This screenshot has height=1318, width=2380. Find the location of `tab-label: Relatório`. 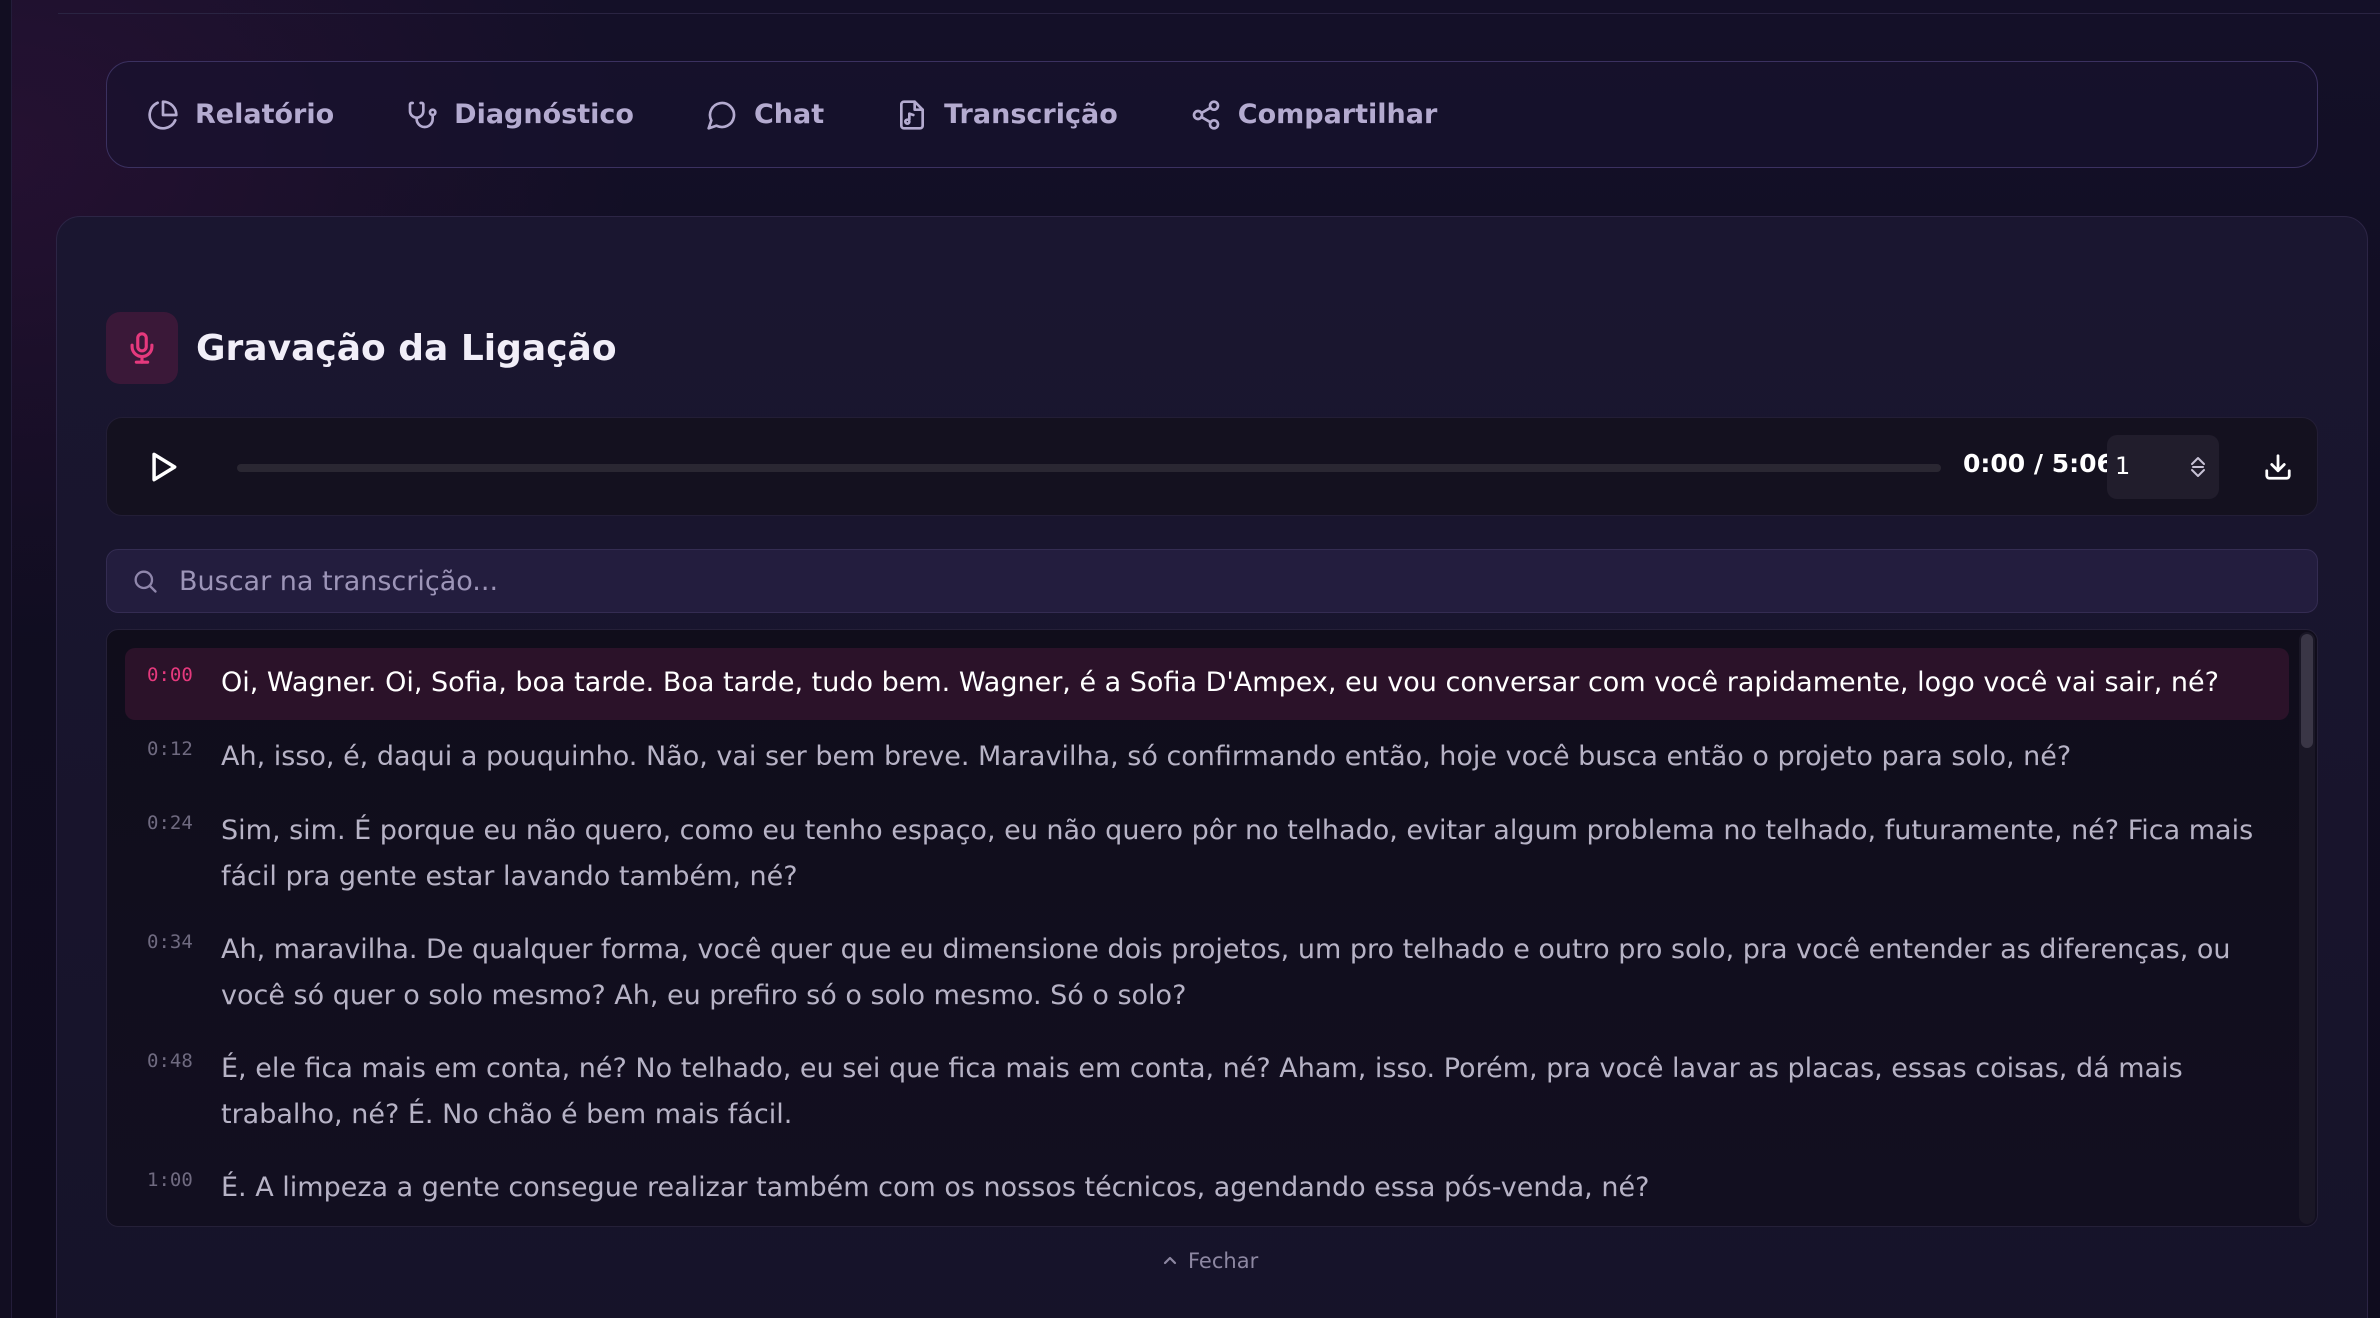

tab-label: Relatório is located at coordinates (265, 114).